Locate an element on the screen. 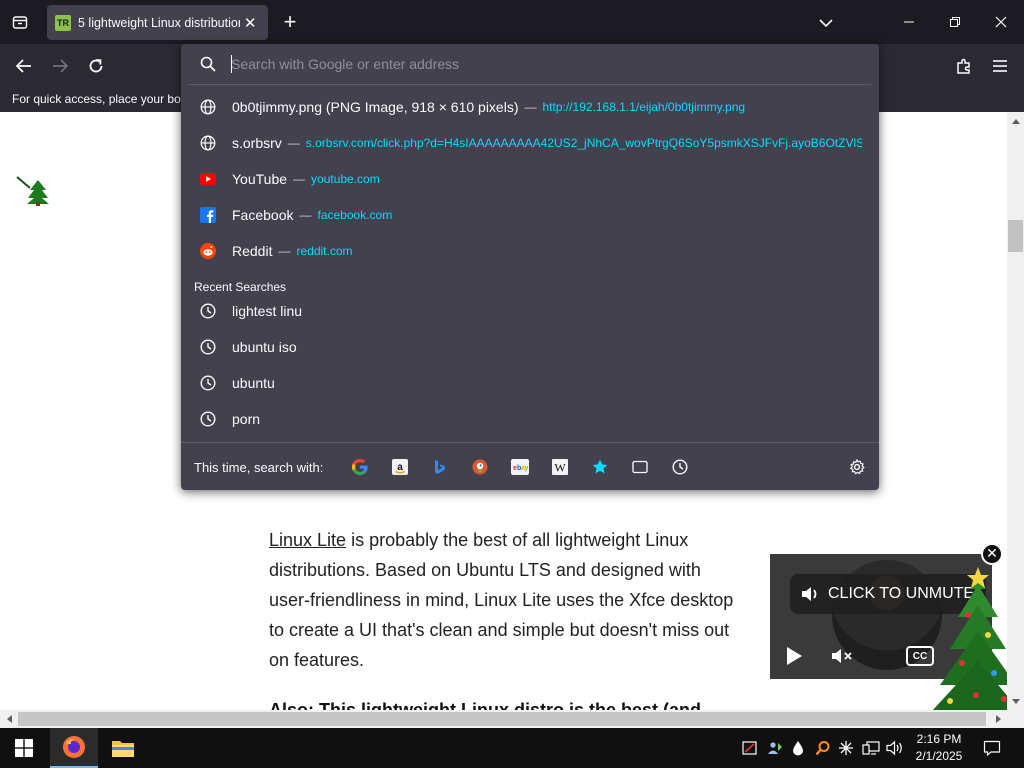  clock-date: 2/1/2025 is located at coordinates (939, 756).